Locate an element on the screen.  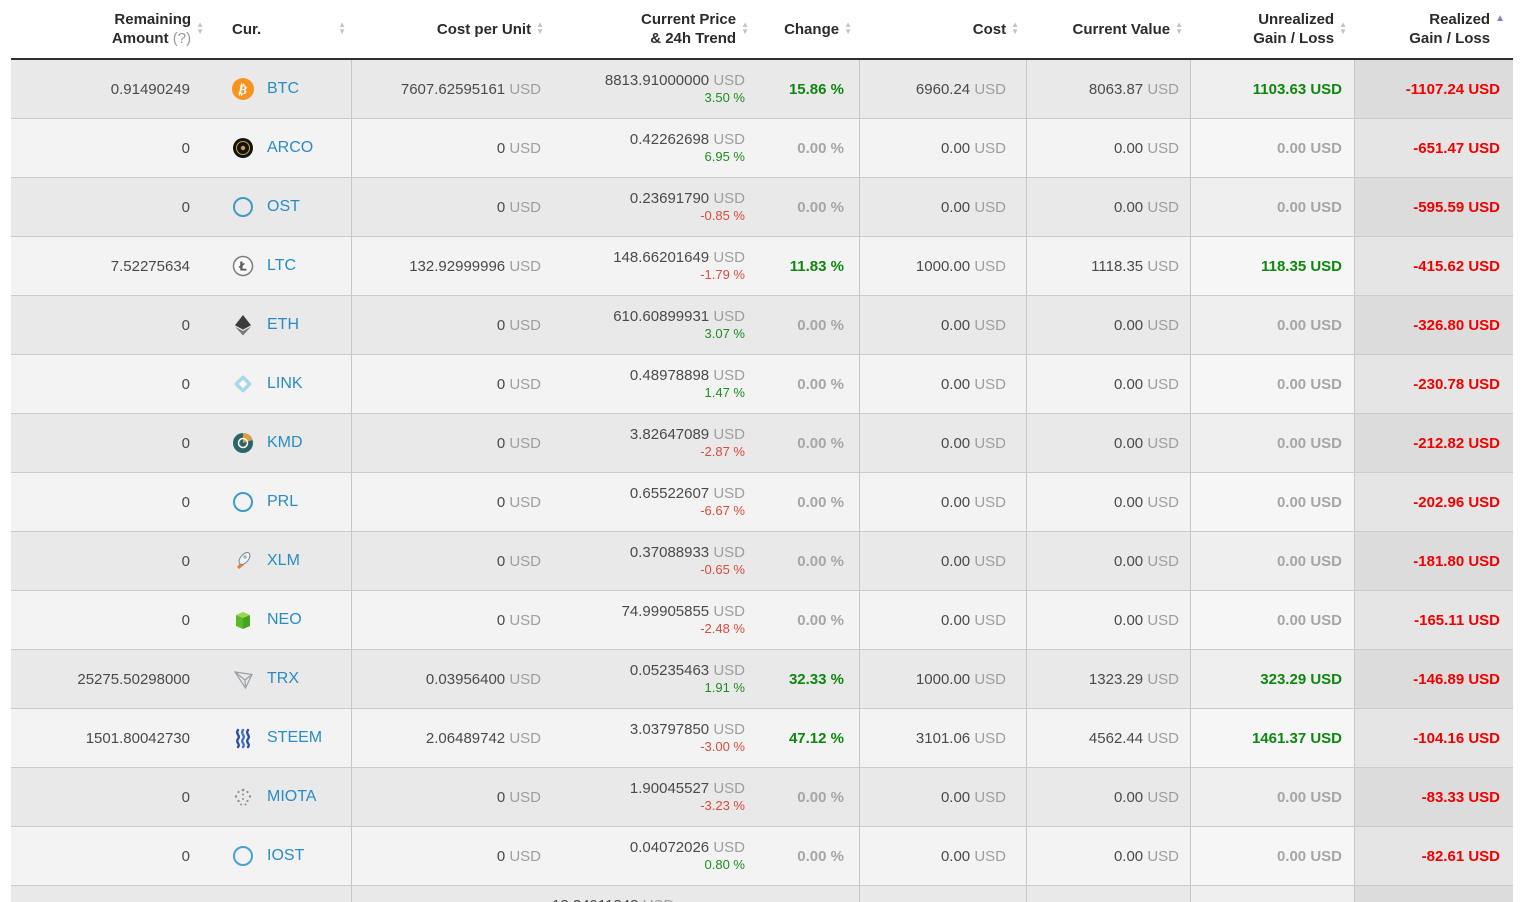
currency-cell: KMD is located at coordinates (282, 443).